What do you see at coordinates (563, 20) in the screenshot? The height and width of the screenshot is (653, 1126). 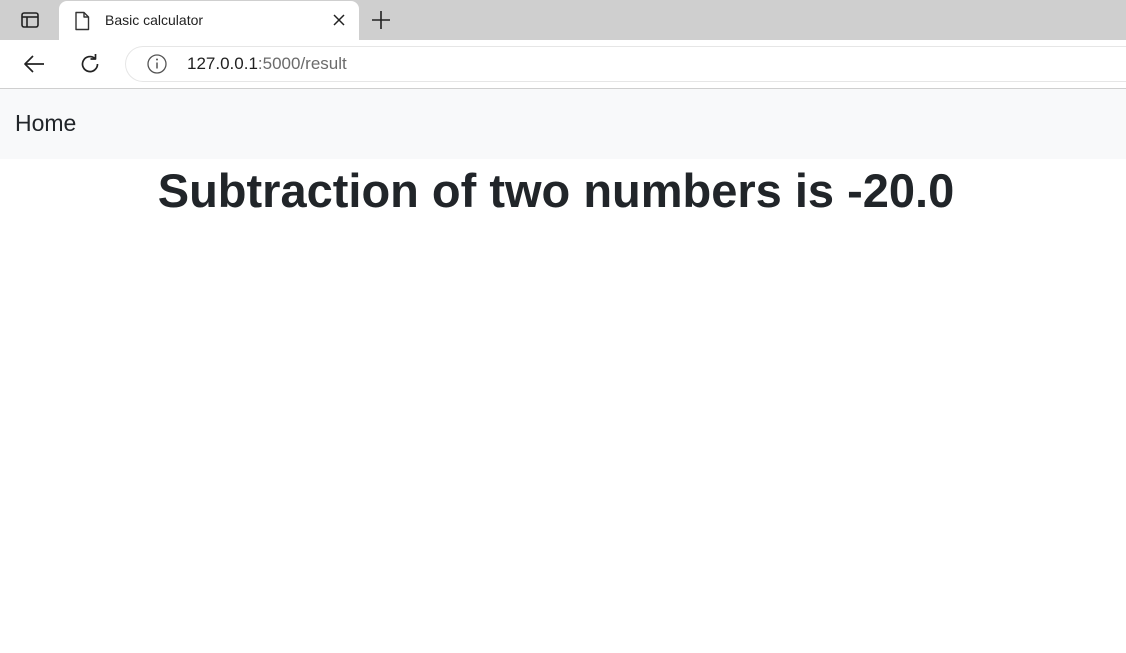 I see `tab-strip: Basic calculator` at bounding box center [563, 20].